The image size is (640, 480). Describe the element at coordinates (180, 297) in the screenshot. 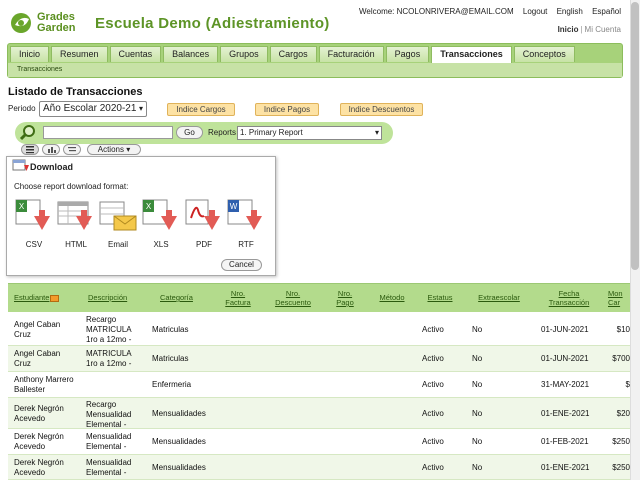

I see `col-categoria: Categoría` at that location.